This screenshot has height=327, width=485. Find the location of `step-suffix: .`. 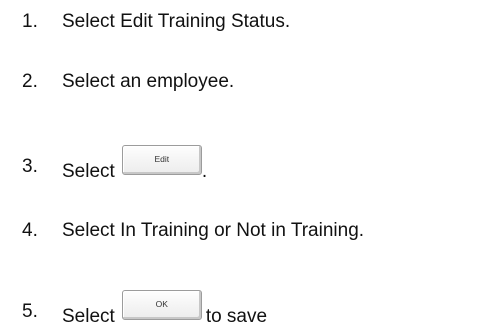

step-suffix: . is located at coordinates (204, 171).